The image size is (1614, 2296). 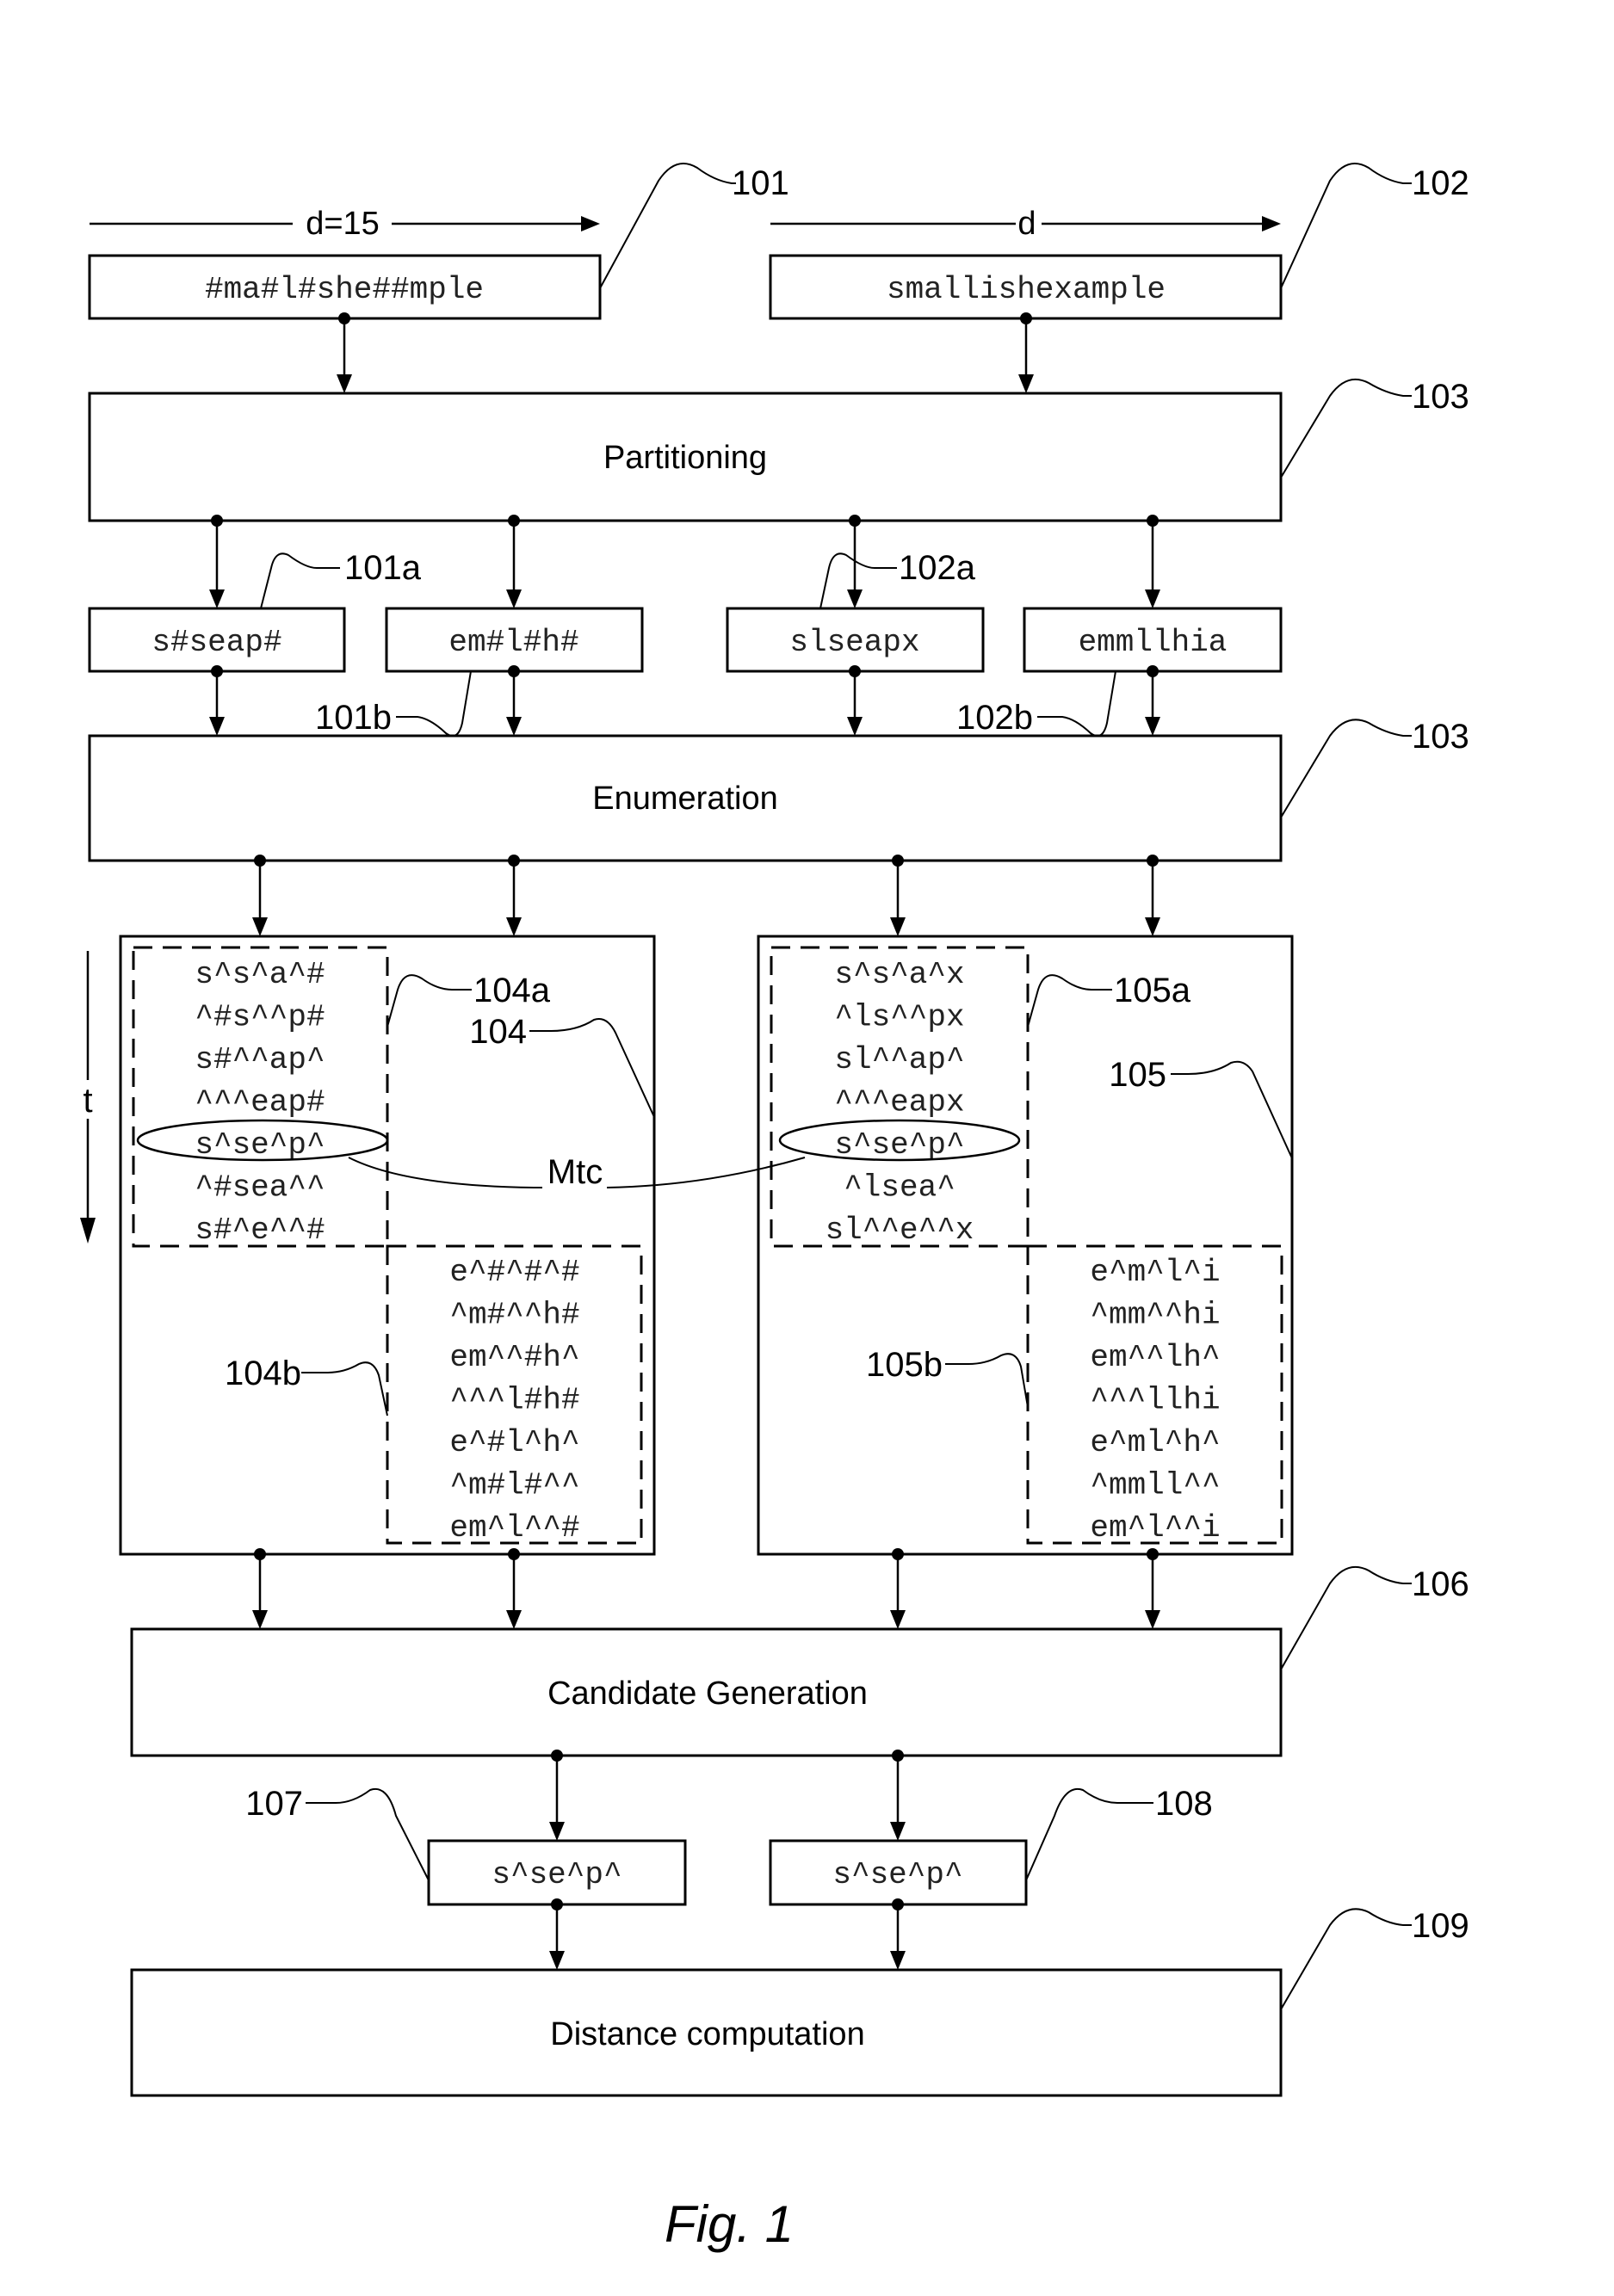 What do you see at coordinates (1346, 428) in the screenshot?
I see `leader-line-103a` at bounding box center [1346, 428].